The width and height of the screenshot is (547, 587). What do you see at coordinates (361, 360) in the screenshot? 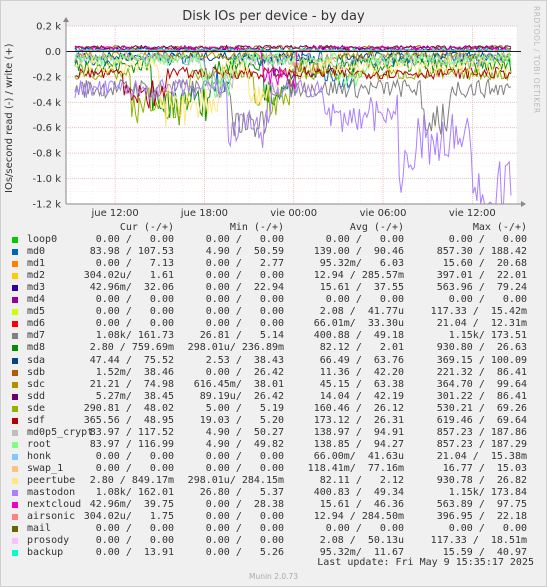
I see `legend-value-avg: 66.49 / 63.76` at bounding box center [361, 360].